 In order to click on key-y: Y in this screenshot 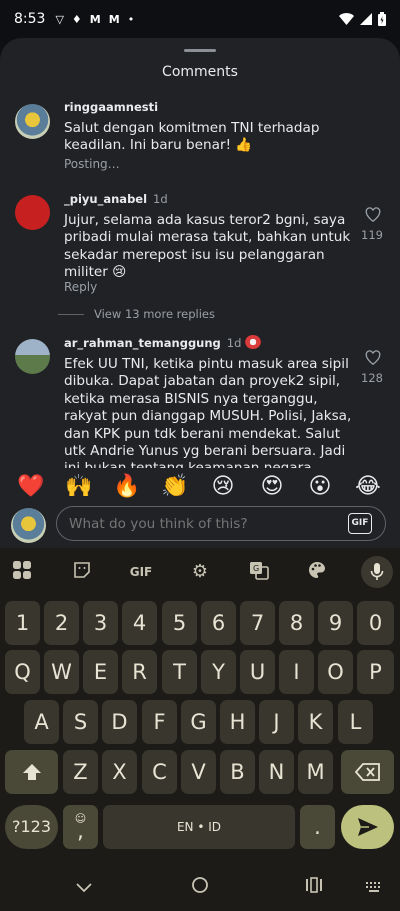, I will do `click(218, 672)`.